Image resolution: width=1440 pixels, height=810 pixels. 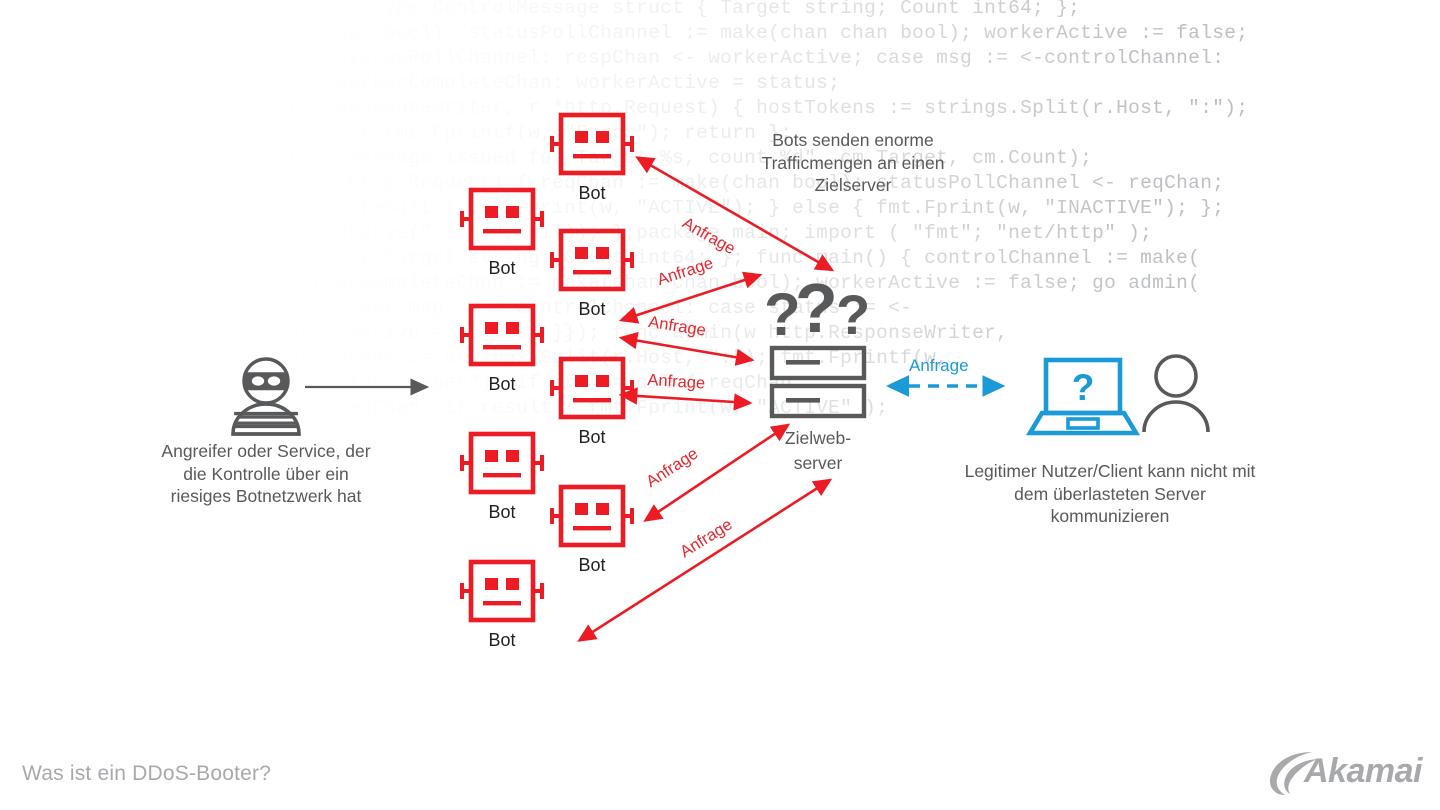 I want to click on burglar-icon, so click(x=266, y=396).